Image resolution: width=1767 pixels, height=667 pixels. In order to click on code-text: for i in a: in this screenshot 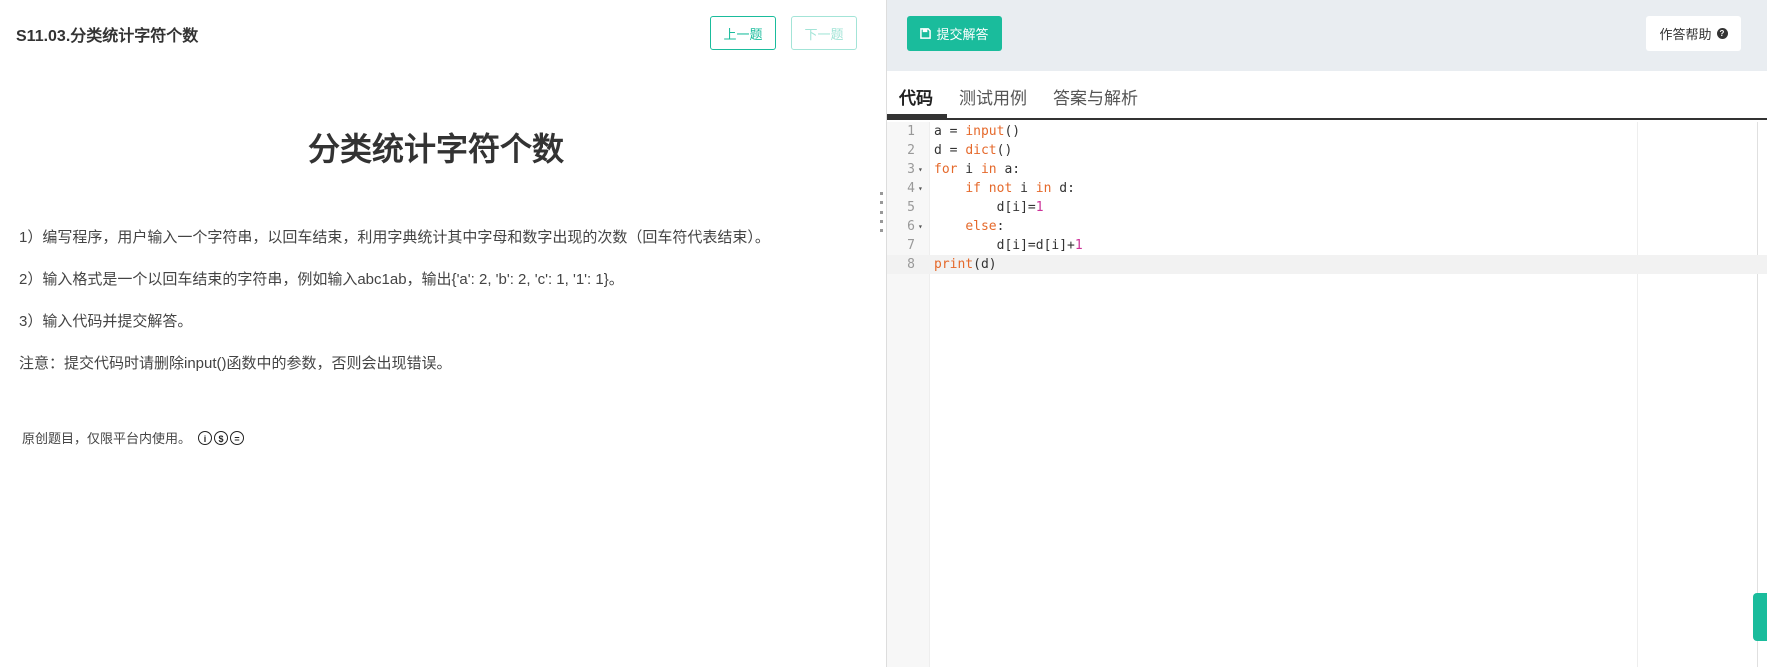, I will do `click(977, 169)`.